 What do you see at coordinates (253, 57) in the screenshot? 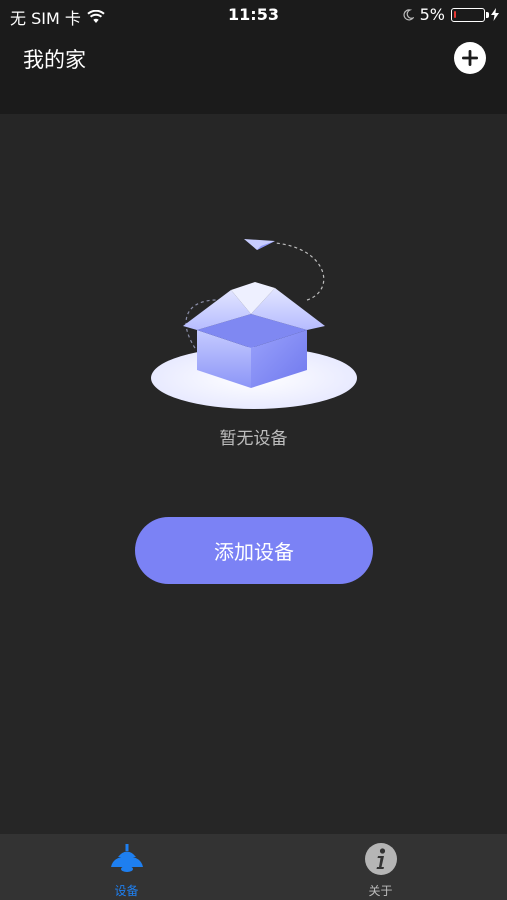
I see `top-bar: 无 SIM 卡 11:53 5% 我的家` at bounding box center [253, 57].